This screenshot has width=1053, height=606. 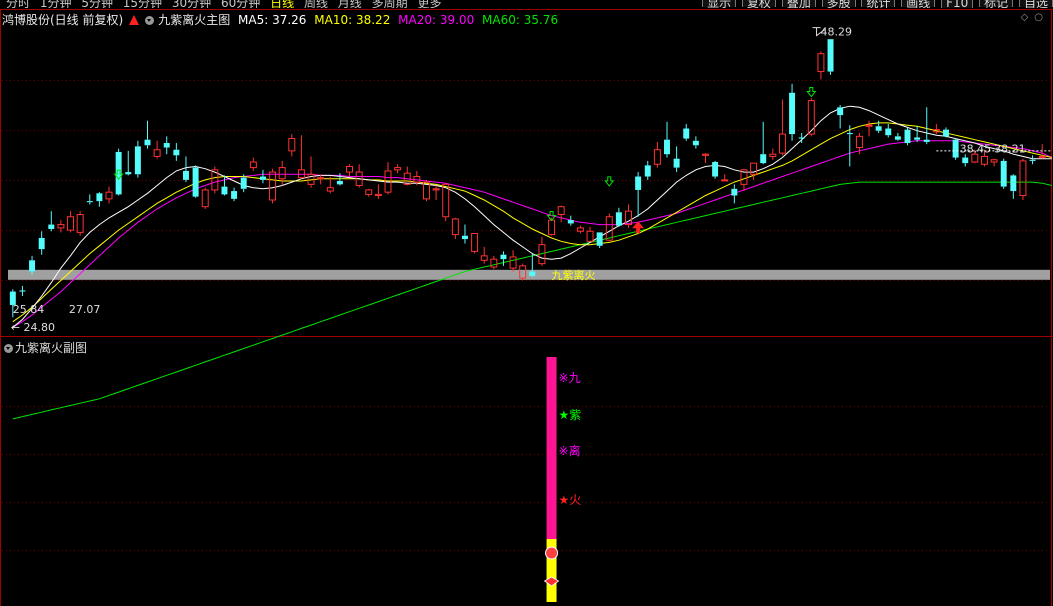 What do you see at coordinates (85, 309) in the screenshot?
I see `price-label-low-right: 27.07` at bounding box center [85, 309].